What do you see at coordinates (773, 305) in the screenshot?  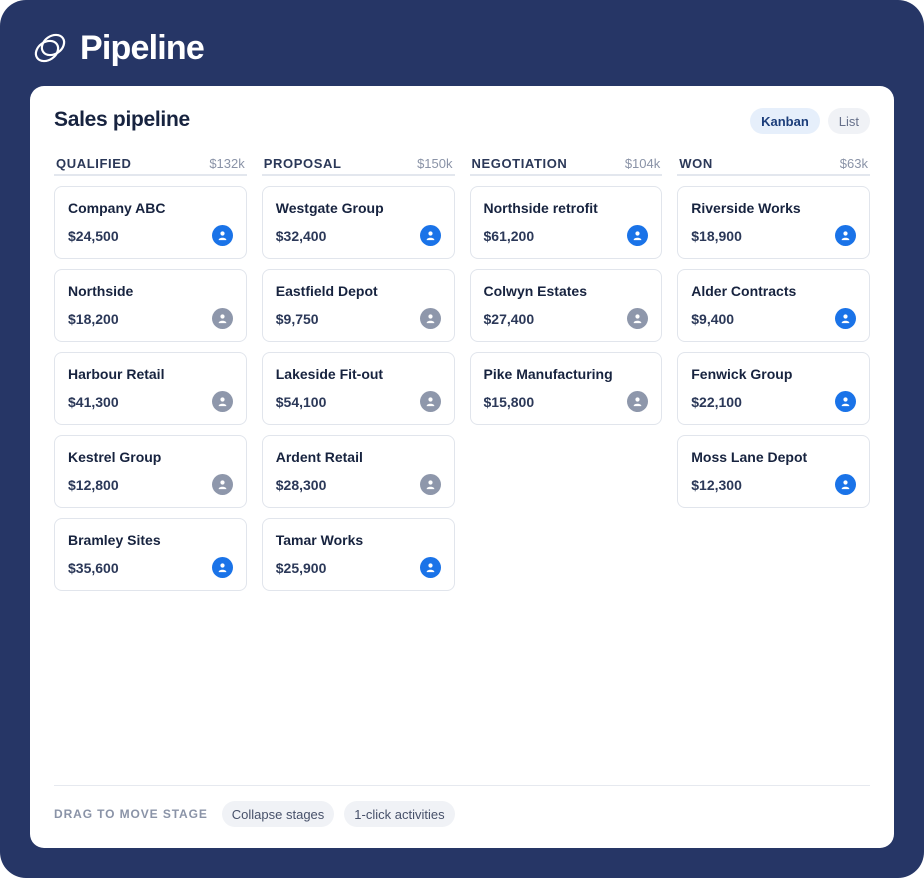 I see `deal-card: Alder Contracts $9,400` at bounding box center [773, 305].